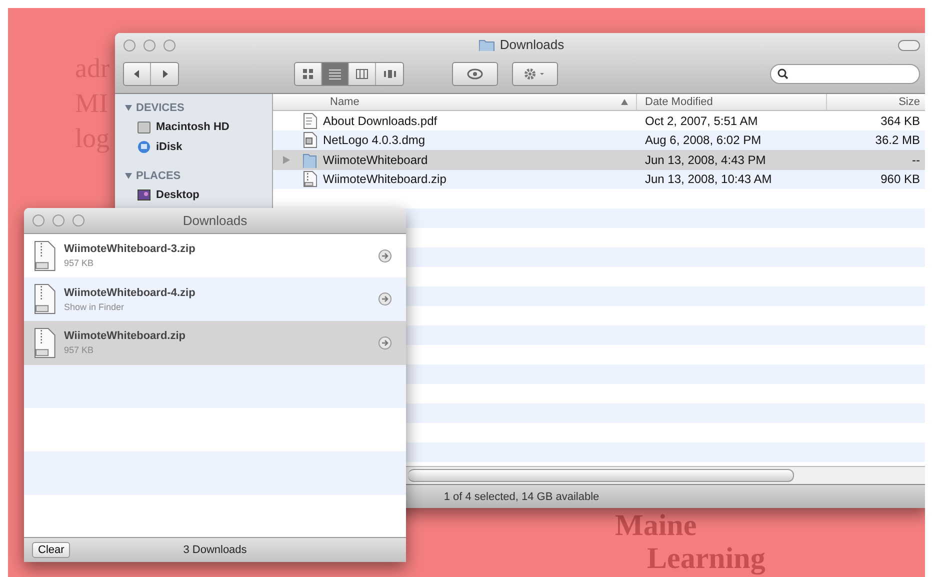 The width and height of the screenshot is (933, 577). I want to click on sidebar-item: Macintosh HD, so click(193, 127).